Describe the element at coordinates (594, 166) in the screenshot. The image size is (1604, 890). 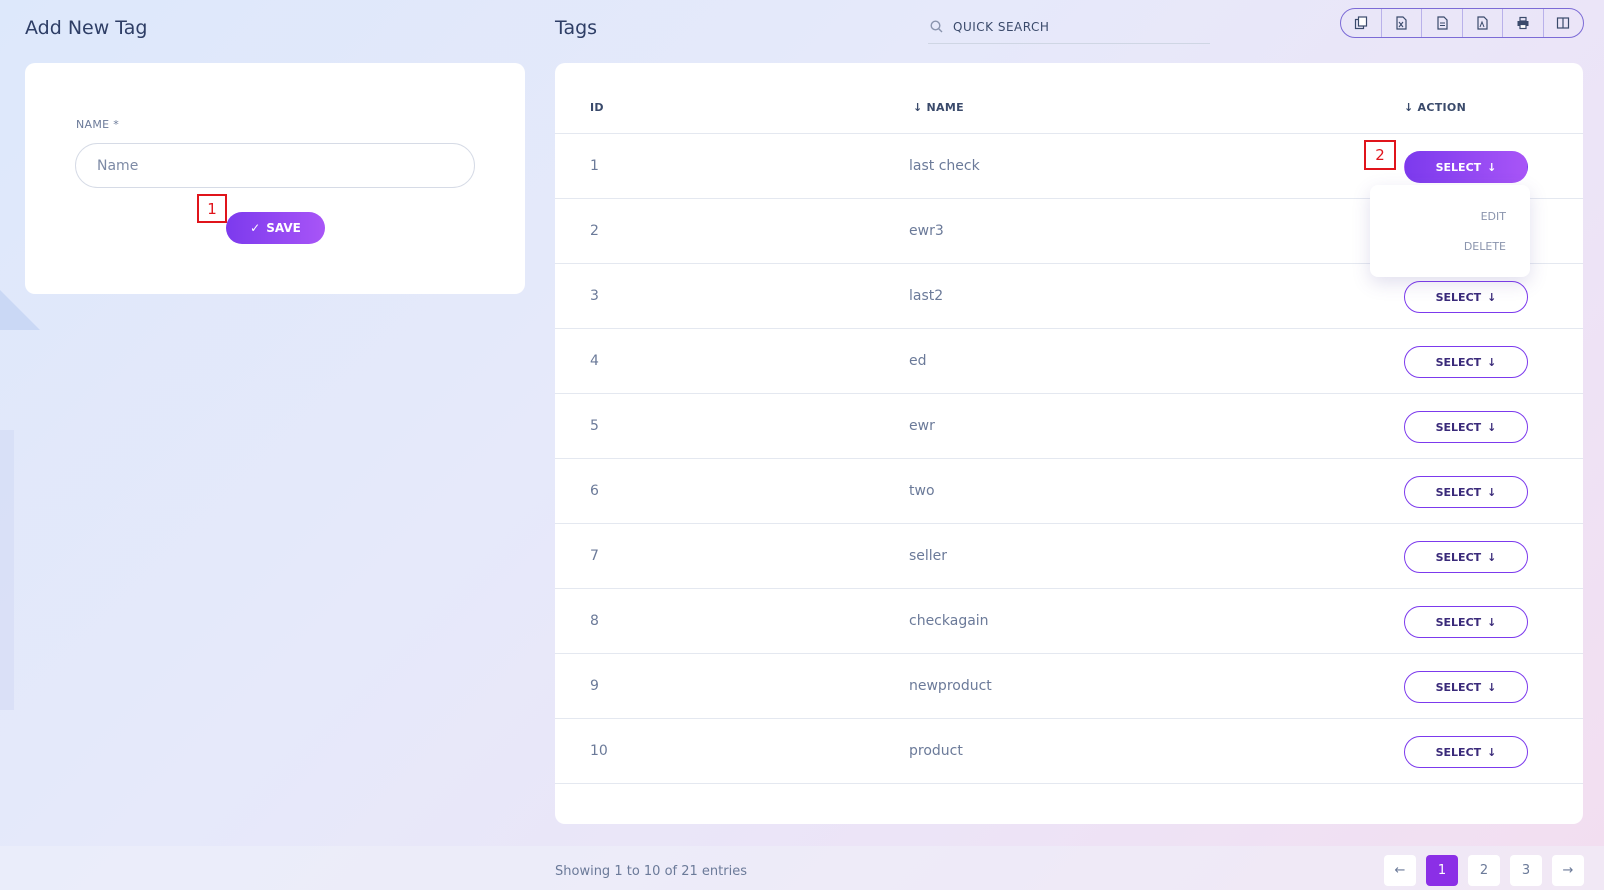
I see `cell-id: 1` at that location.